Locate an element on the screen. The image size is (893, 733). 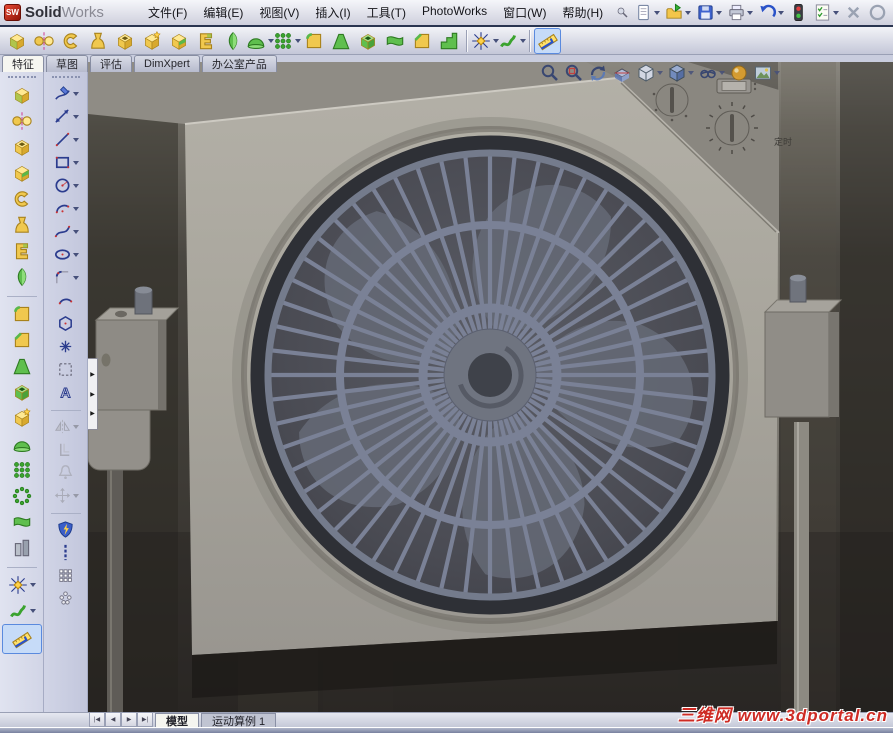
lofted-cut-button is located at coordinates (22, 277).